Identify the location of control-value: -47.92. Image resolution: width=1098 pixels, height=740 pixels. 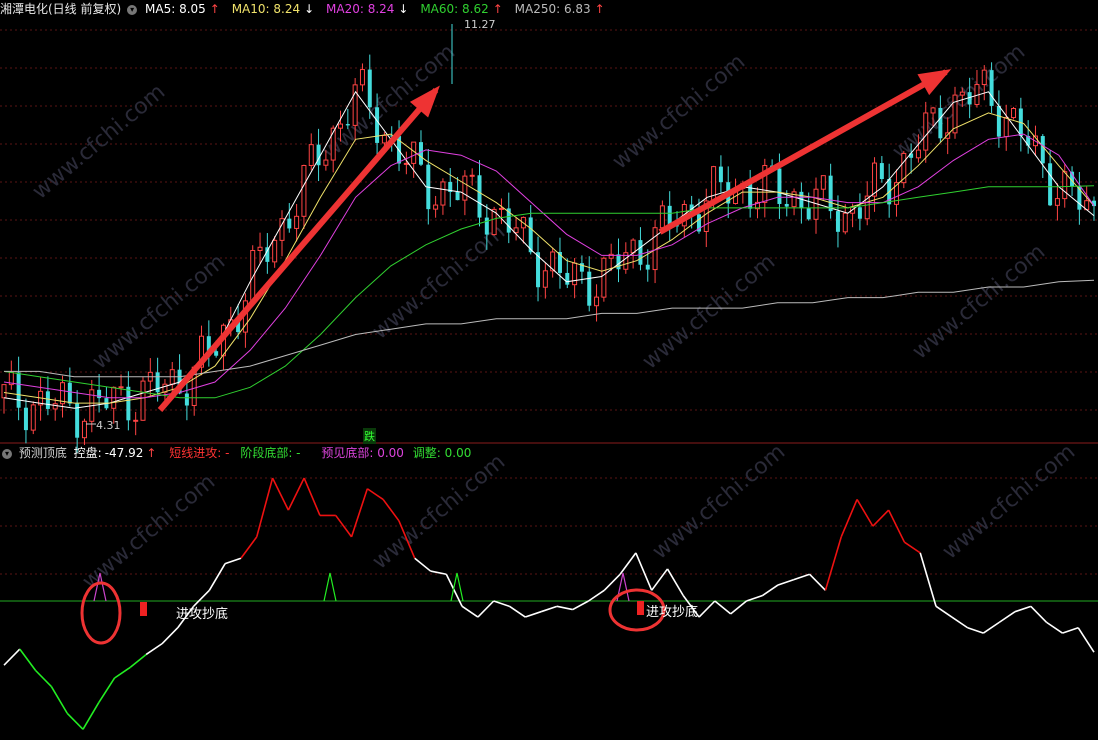
(124, 453).